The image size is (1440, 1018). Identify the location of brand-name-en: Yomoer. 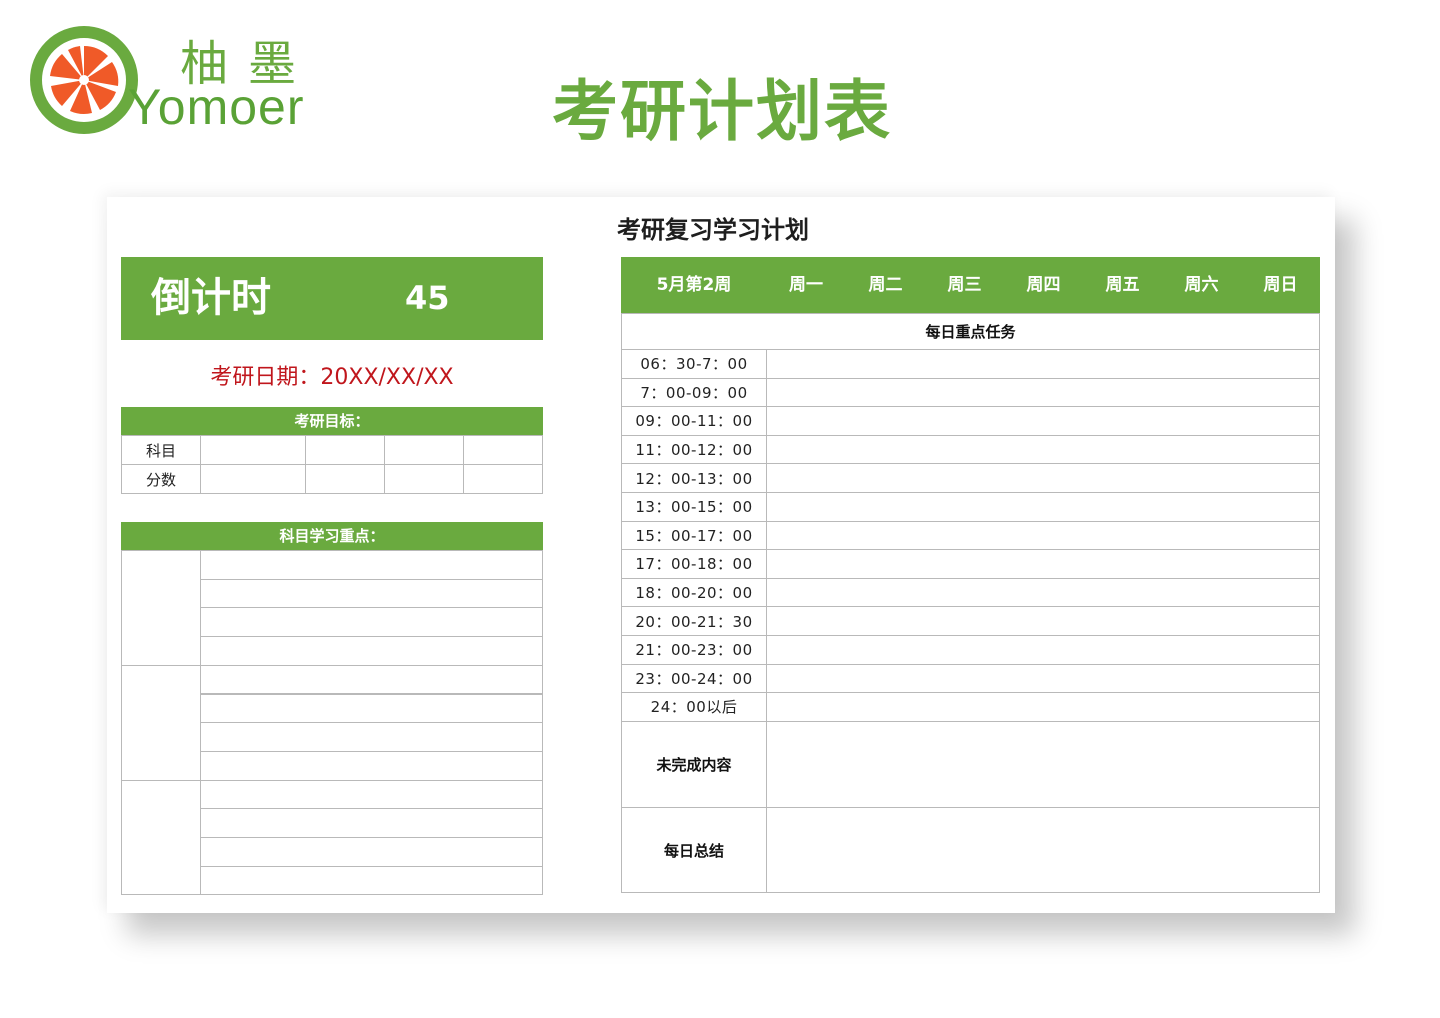
(216, 107).